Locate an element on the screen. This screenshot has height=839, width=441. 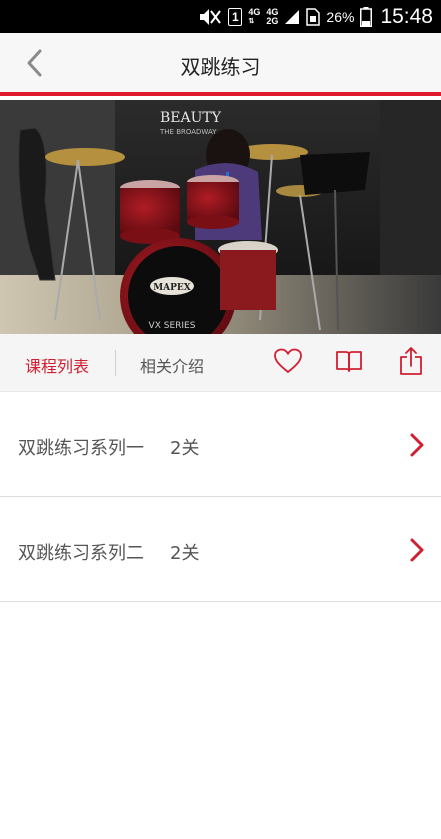
mute-icon is located at coordinates (209, 17).